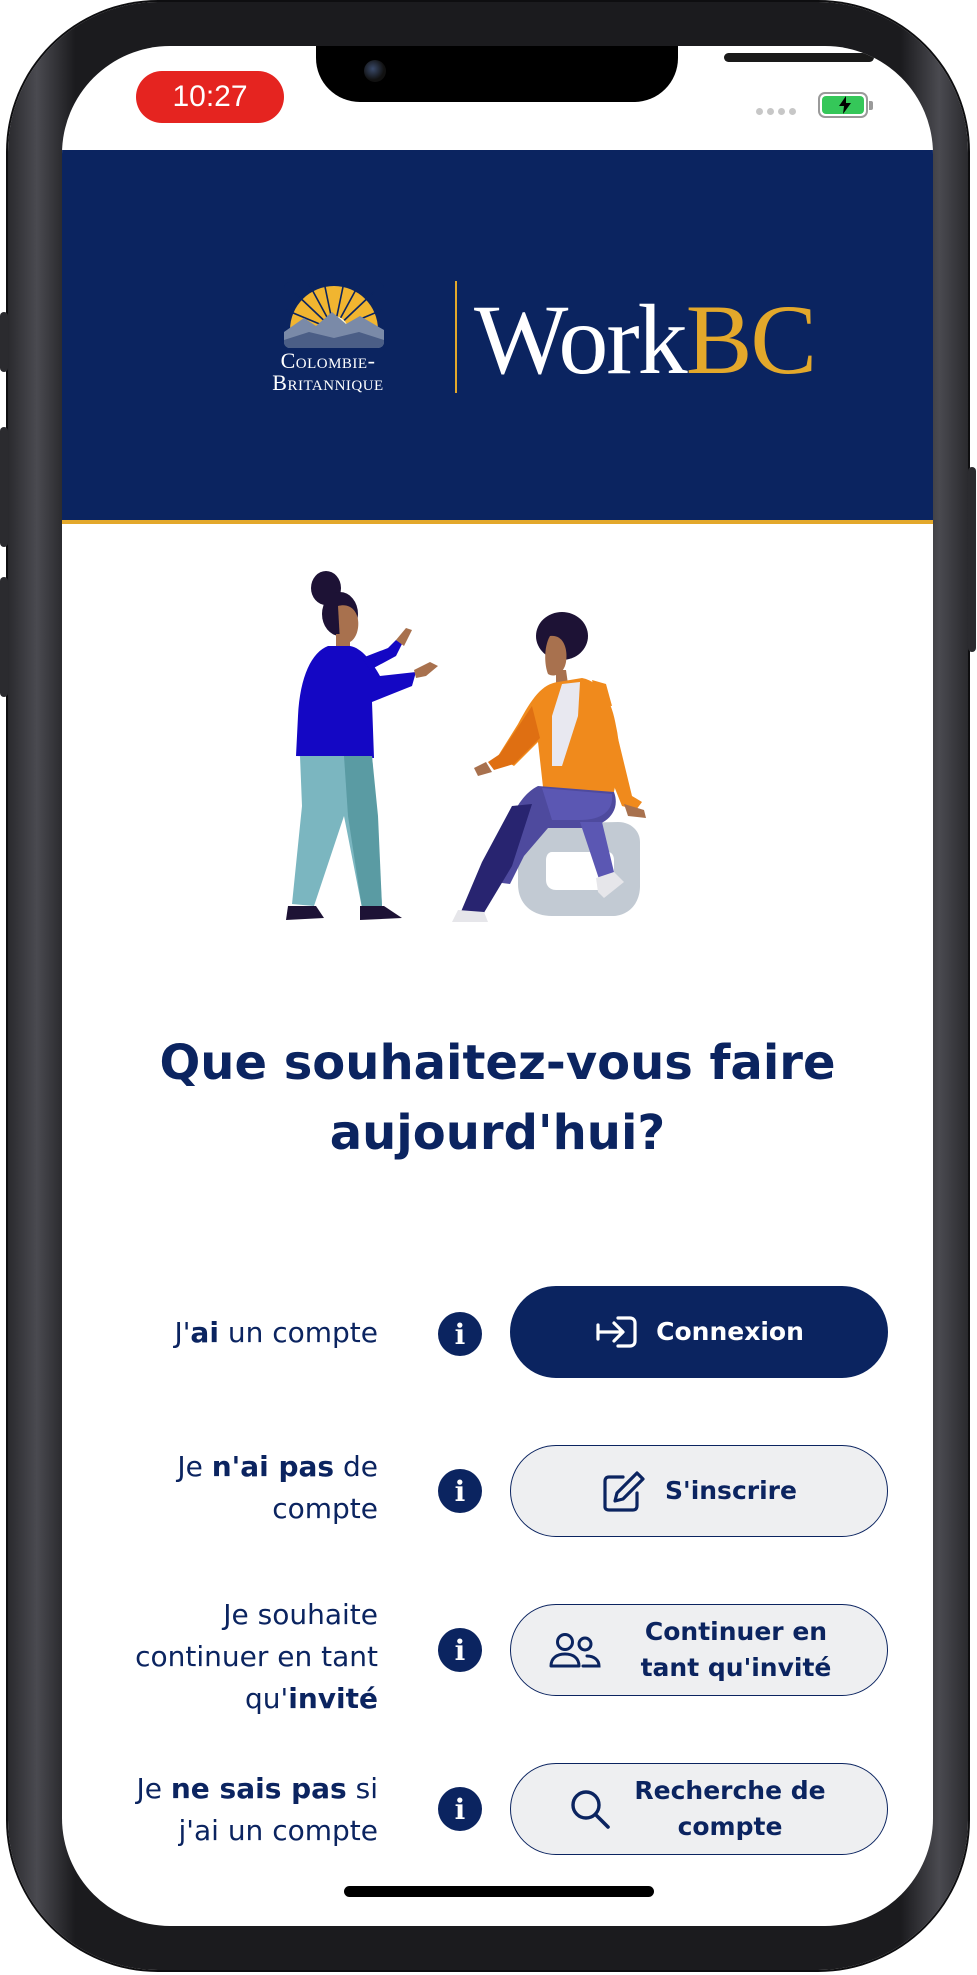 The height and width of the screenshot is (1975, 977). What do you see at coordinates (4, 342) in the screenshot?
I see `silent-switch` at bounding box center [4, 342].